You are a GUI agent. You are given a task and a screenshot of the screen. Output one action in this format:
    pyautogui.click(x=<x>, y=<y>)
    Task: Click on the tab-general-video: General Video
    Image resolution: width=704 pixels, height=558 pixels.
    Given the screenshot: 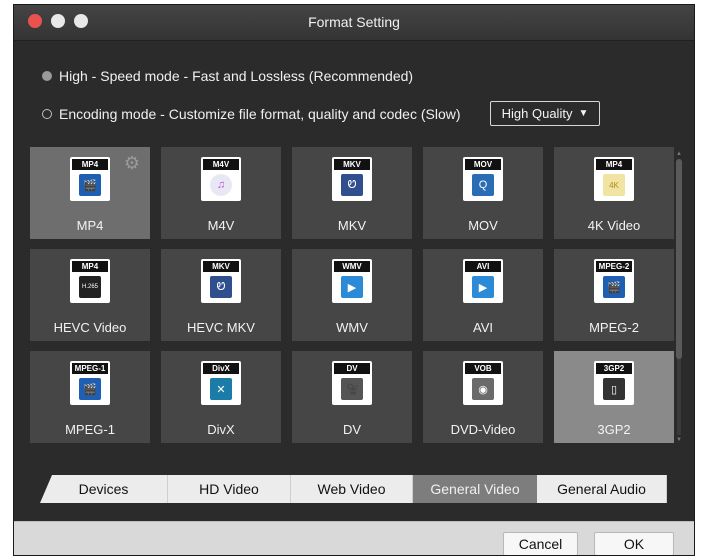 What is the action you would take?
    pyautogui.click(x=475, y=489)
    